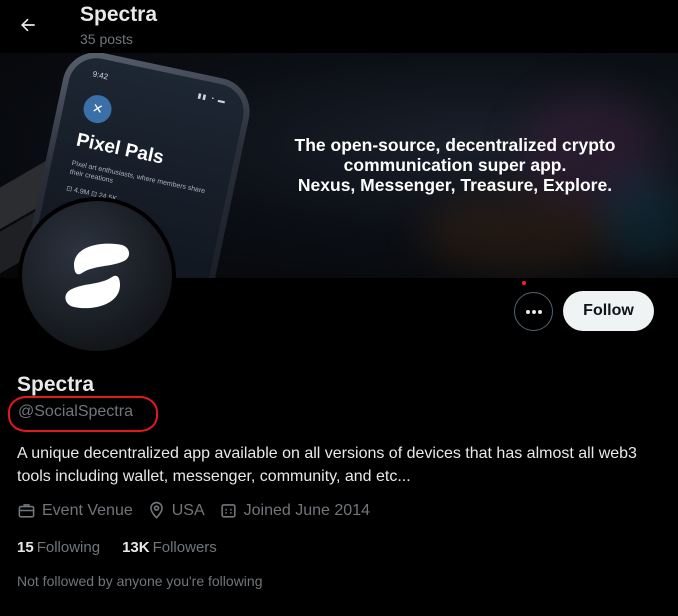 The height and width of the screenshot is (616, 678). What do you see at coordinates (136, 547) in the screenshot?
I see `followers-count: 13K` at bounding box center [136, 547].